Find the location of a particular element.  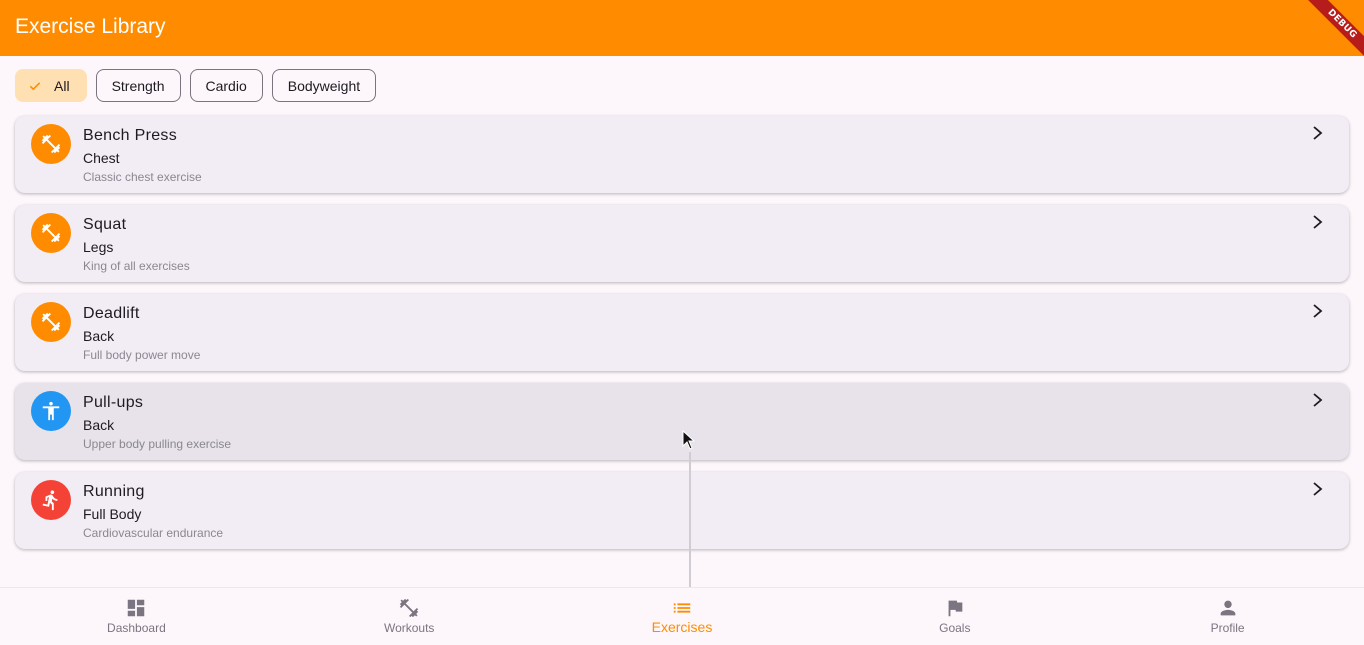

filter-chip-label: Strength is located at coordinates (138, 85).